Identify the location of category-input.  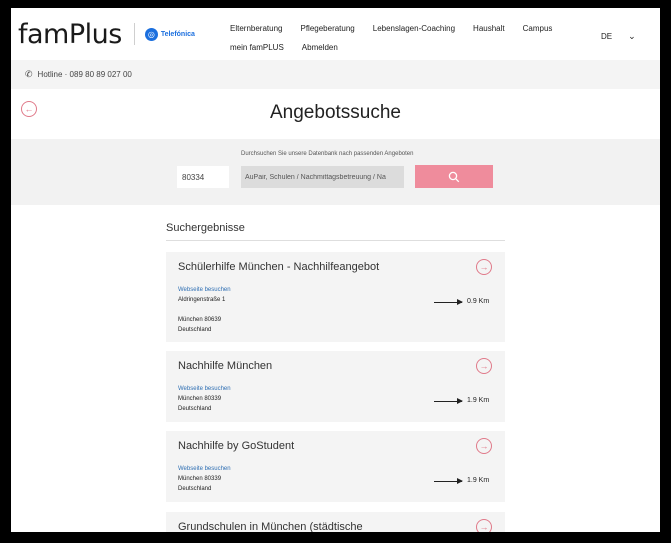
(322, 177).